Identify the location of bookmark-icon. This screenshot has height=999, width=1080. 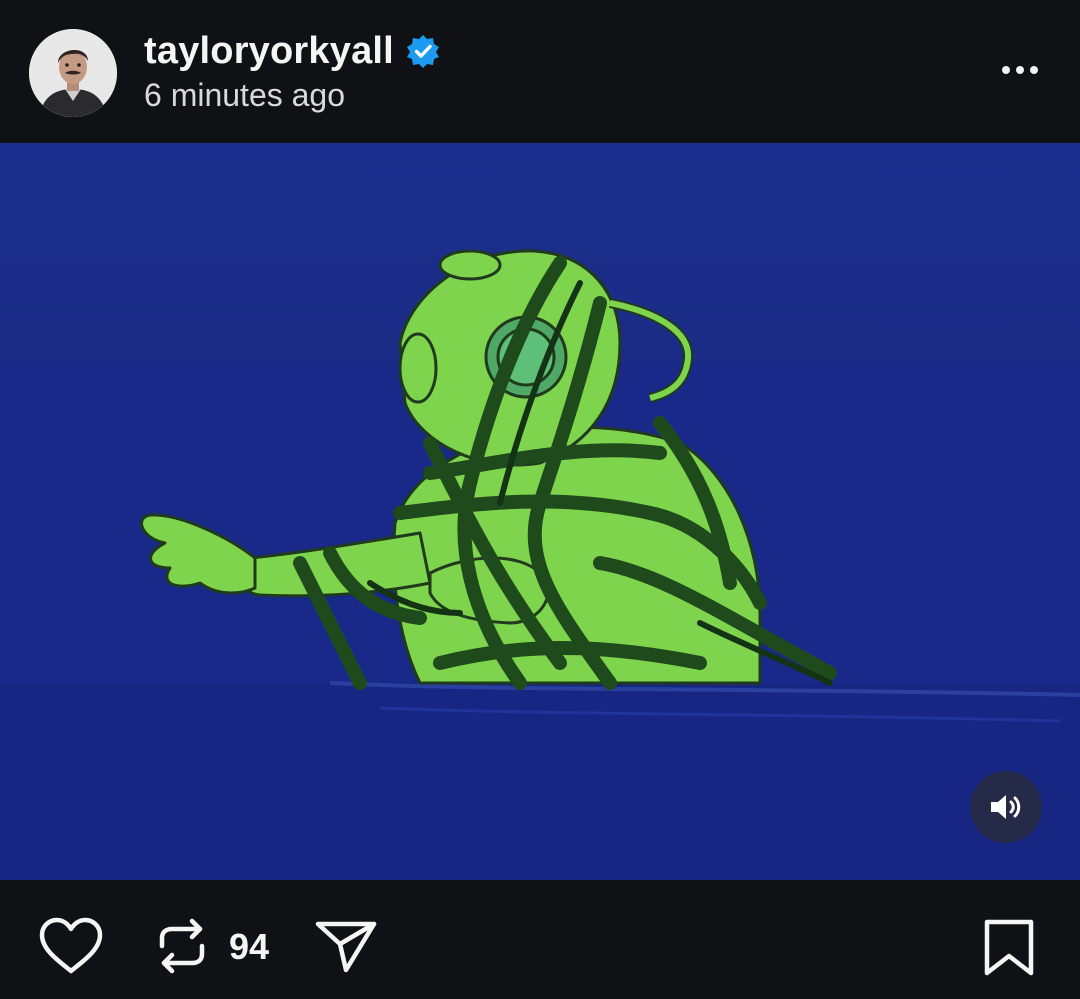
(1009, 947).